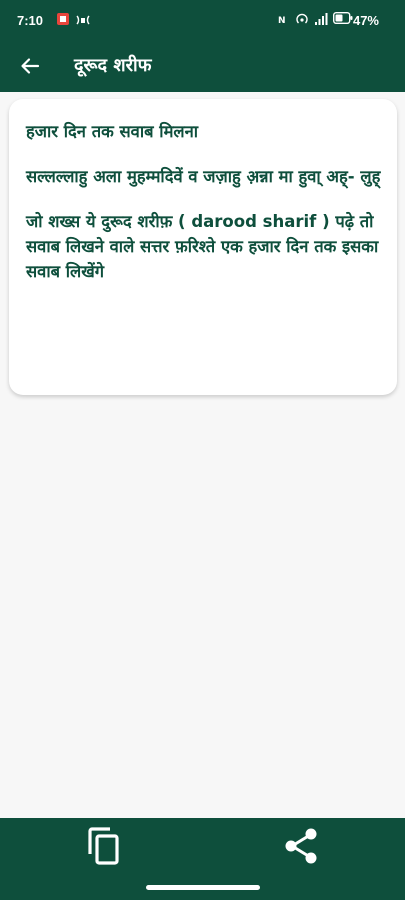 The height and width of the screenshot is (900, 405). I want to click on svg-text: N, so click(282, 21).